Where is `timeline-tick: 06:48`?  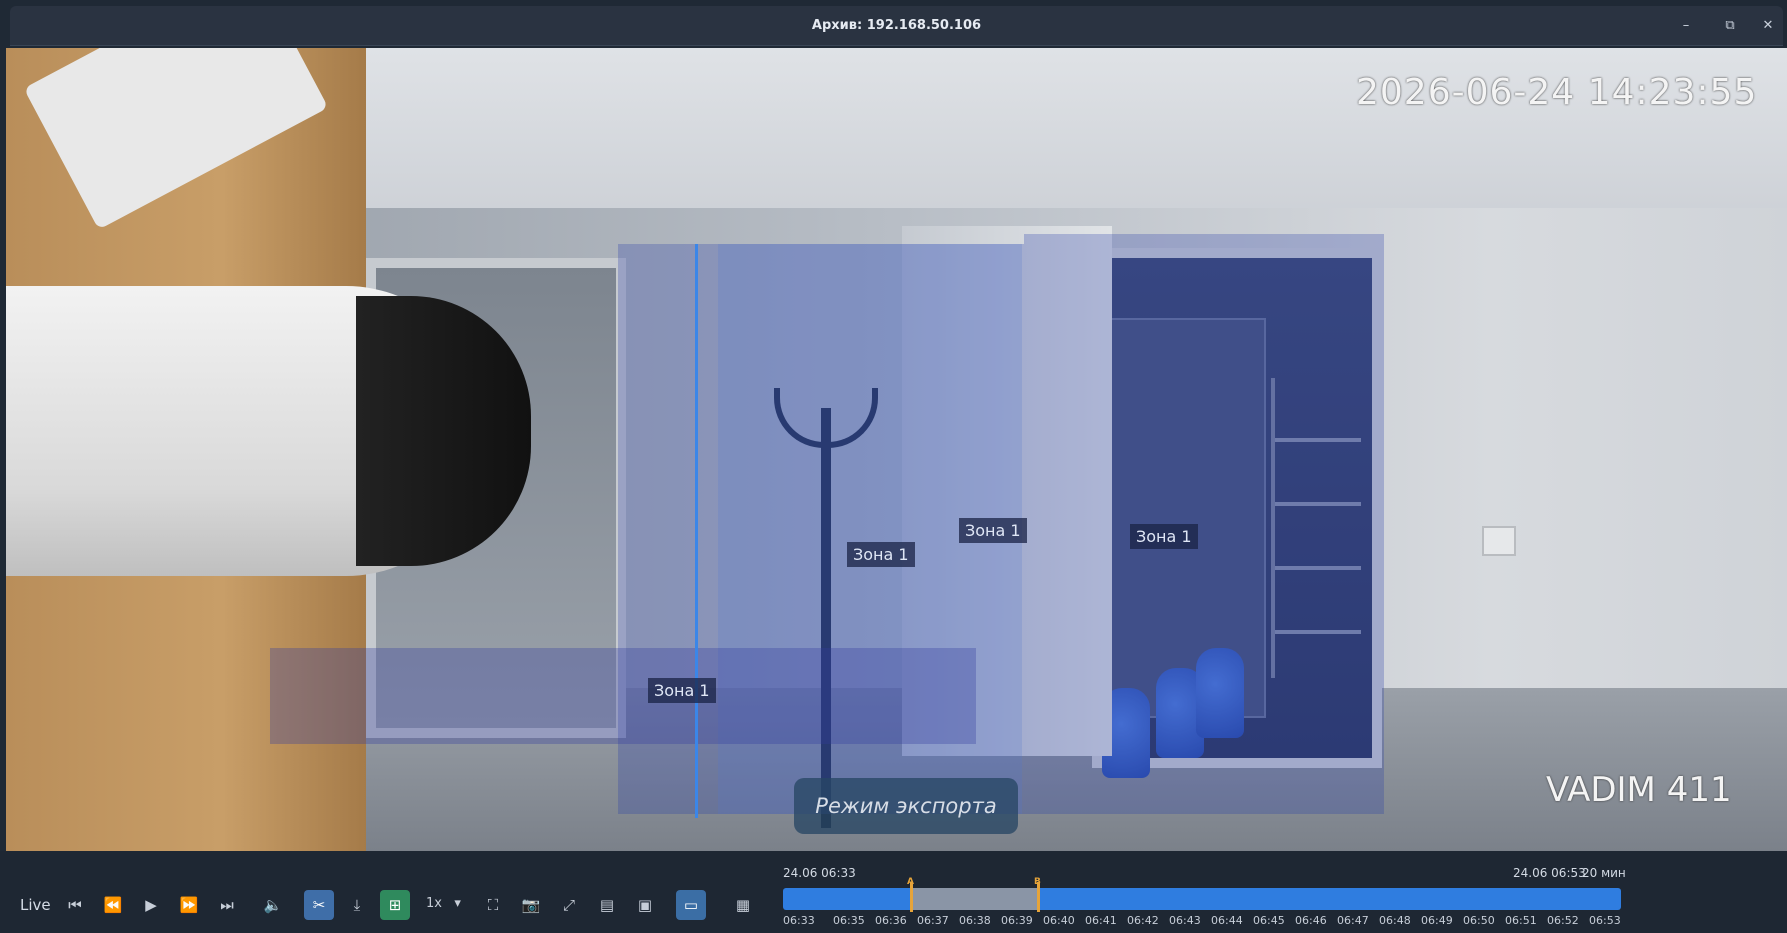
timeline-tick: 06:48 is located at coordinates (1395, 920).